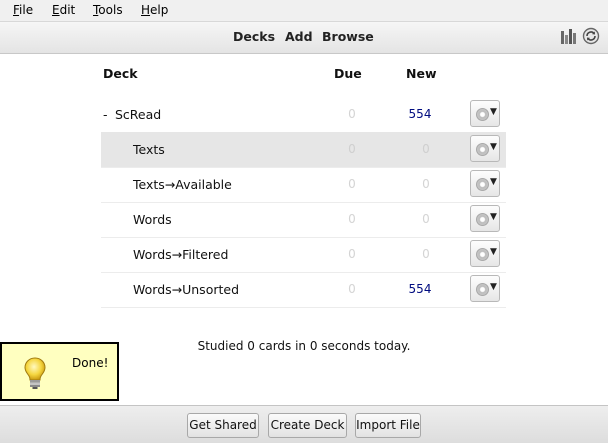  What do you see at coordinates (303, 220) in the screenshot?
I see `deck-row-words: Words 0 0 ▼` at bounding box center [303, 220].